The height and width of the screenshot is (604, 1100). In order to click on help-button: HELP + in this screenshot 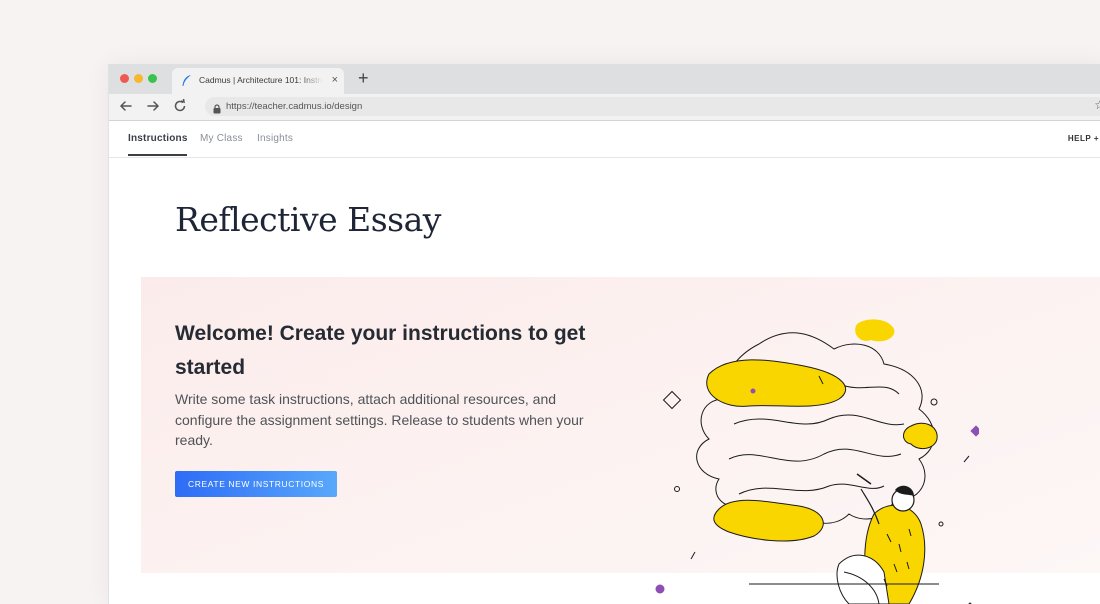, I will do `click(1083, 138)`.